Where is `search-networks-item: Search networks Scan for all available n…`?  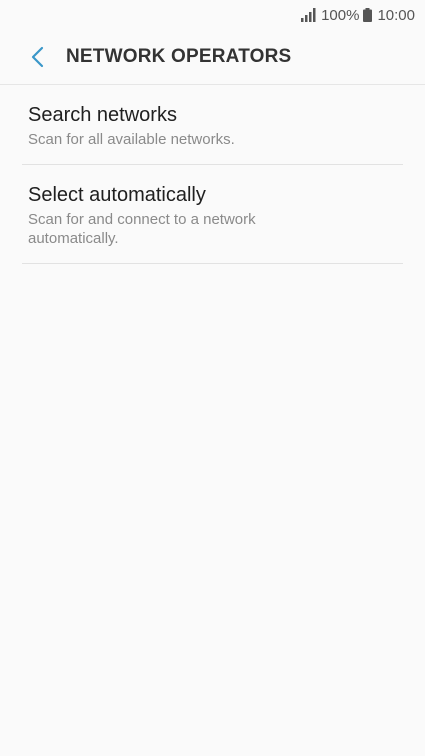 search-networks-item: Search networks Scan for all available n… is located at coordinates (212, 125).